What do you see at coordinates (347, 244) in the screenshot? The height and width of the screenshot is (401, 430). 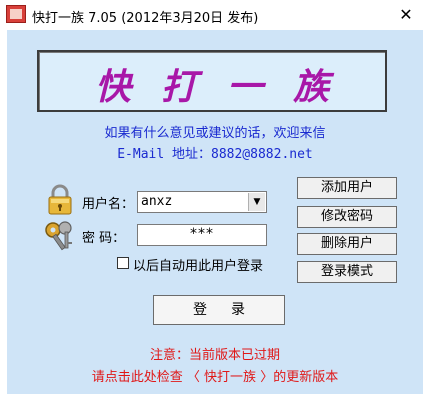 I see `delete-user-button: 删除用户` at bounding box center [347, 244].